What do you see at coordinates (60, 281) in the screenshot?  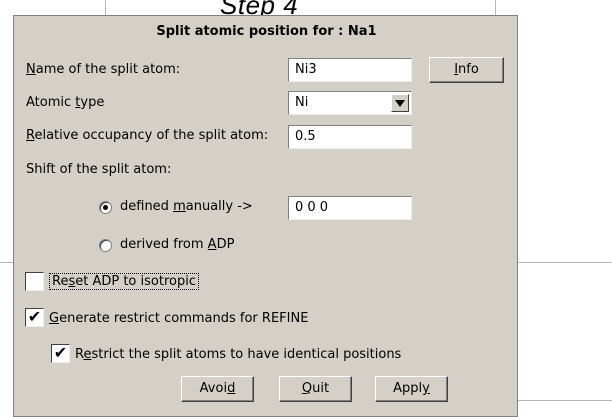 I see `reset-adp-label-a: Re` at bounding box center [60, 281].